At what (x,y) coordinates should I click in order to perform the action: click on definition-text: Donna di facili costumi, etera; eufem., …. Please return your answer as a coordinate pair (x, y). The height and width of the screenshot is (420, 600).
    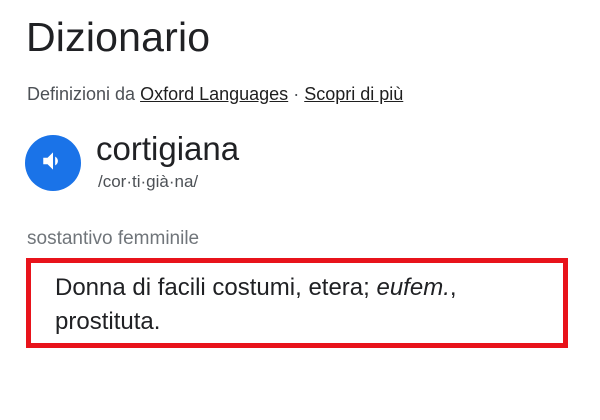
    Looking at the image, I should click on (301, 305).